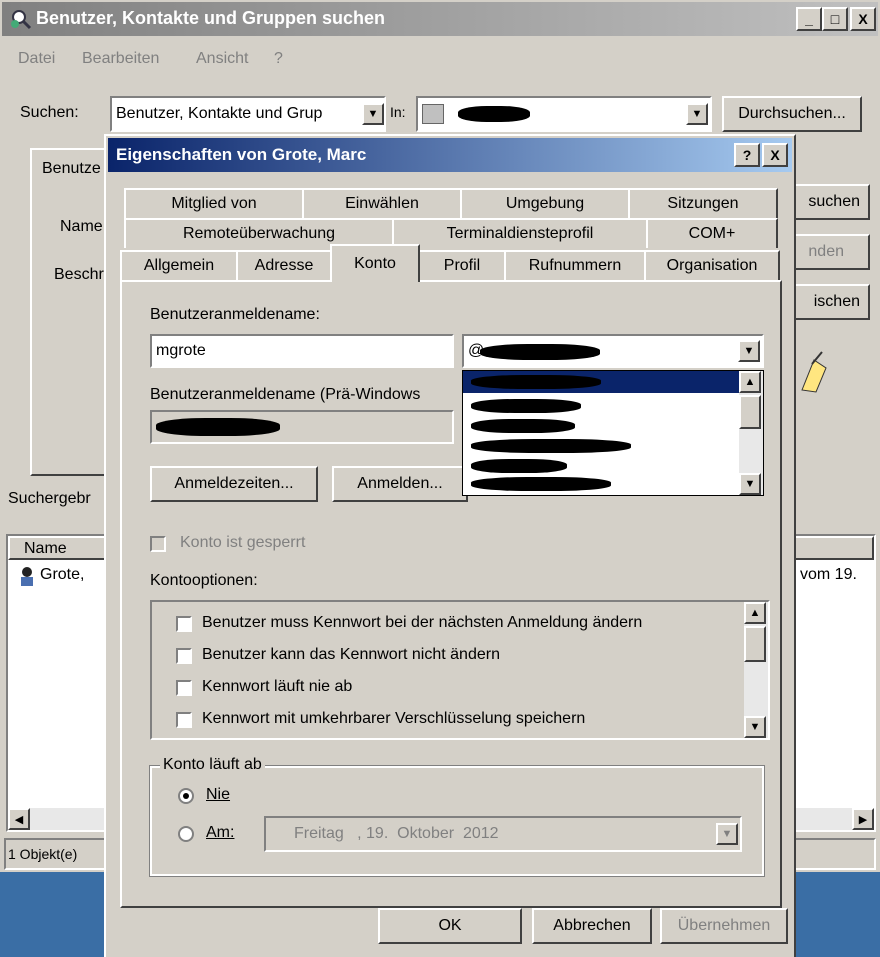 The width and height of the screenshot is (880, 957). What do you see at coordinates (241, 154) in the screenshot?
I see `dialog-title: Eigenschaften von Grote, Marc` at bounding box center [241, 154].